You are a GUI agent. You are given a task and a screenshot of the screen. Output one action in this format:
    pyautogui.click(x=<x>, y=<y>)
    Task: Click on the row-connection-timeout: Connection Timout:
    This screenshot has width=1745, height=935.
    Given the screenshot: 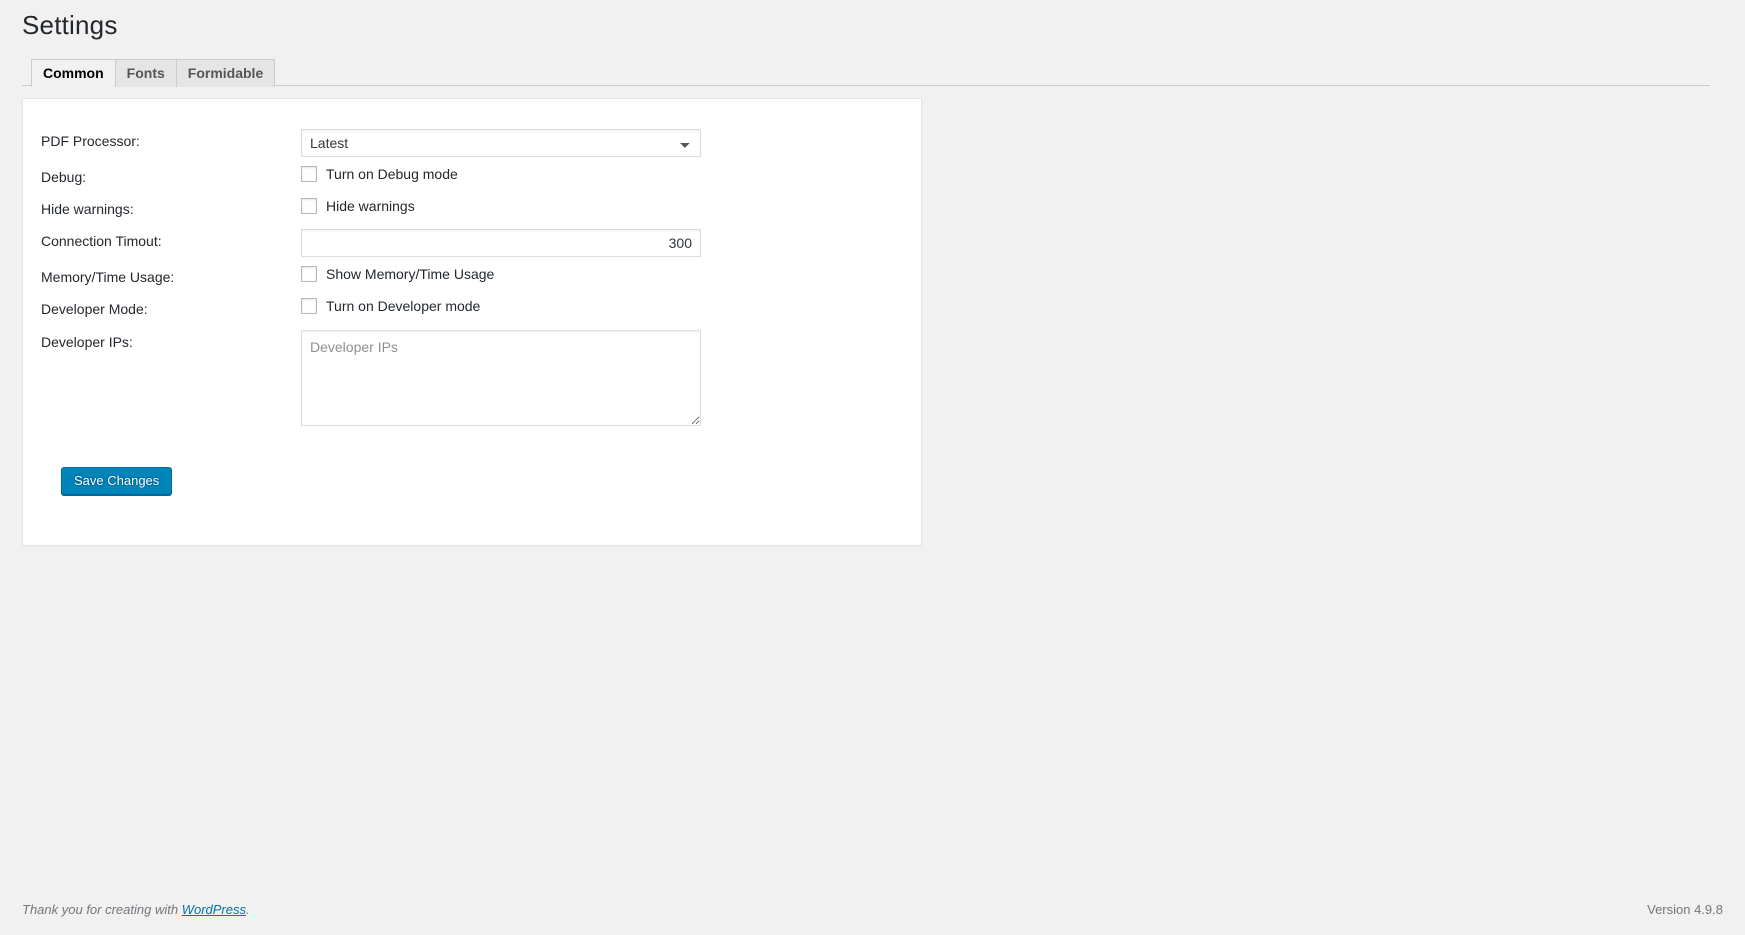 What is the action you would take?
    pyautogui.click(x=471, y=243)
    